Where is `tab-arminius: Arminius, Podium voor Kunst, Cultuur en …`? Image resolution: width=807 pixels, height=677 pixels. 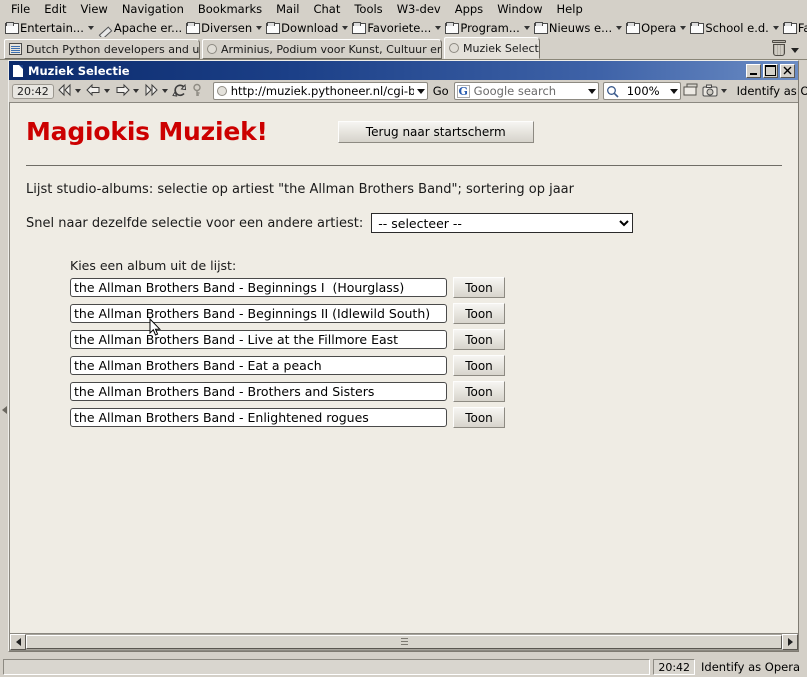
tab-arminius: Arminius, Podium voor Kunst, Cultuur en … is located at coordinates (322, 49).